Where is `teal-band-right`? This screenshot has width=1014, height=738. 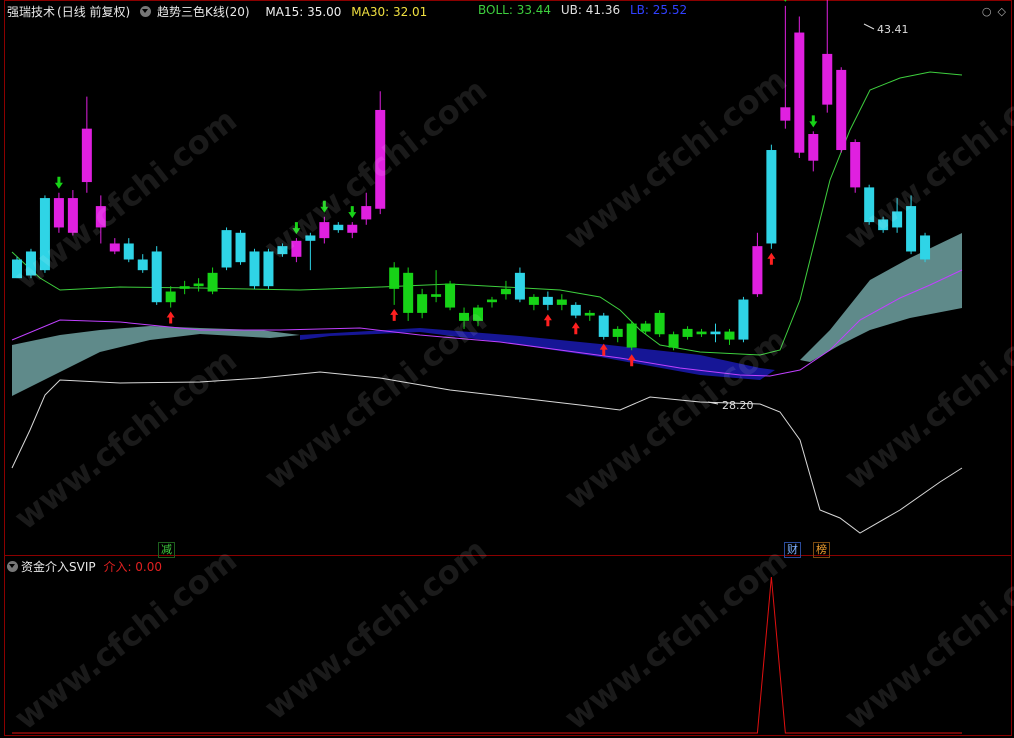 teal-band-right is located at coordinates (881, 297).